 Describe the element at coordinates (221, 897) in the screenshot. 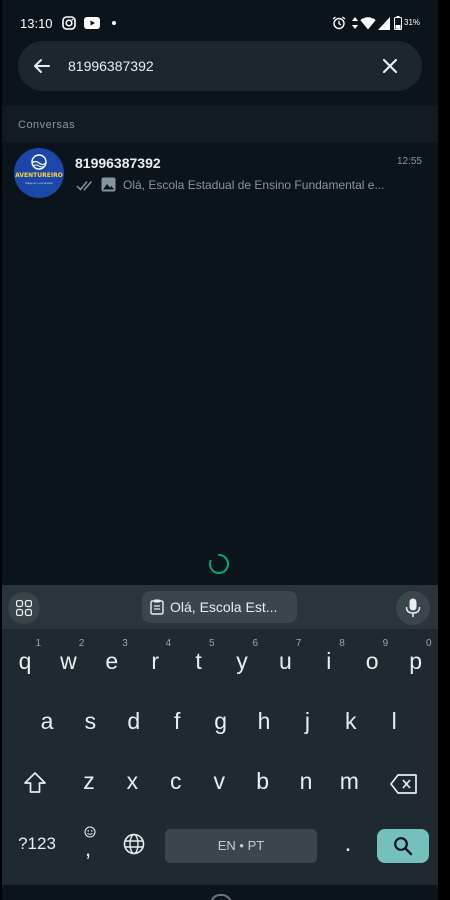

I see `home-handle-icon` at that location.